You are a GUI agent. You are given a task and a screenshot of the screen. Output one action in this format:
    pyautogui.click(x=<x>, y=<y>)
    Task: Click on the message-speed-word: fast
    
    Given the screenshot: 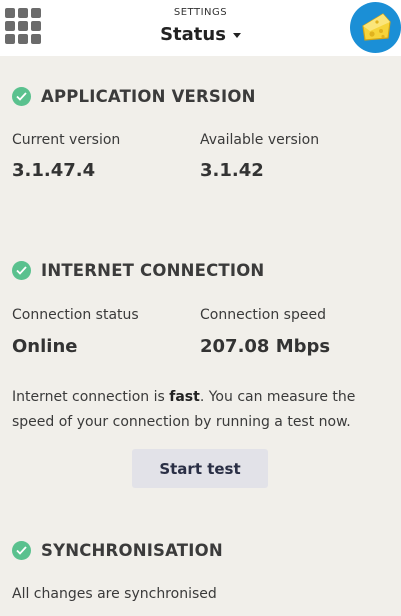 What is the action you would take?
    pyautogui.click(x=184, y=397)
    